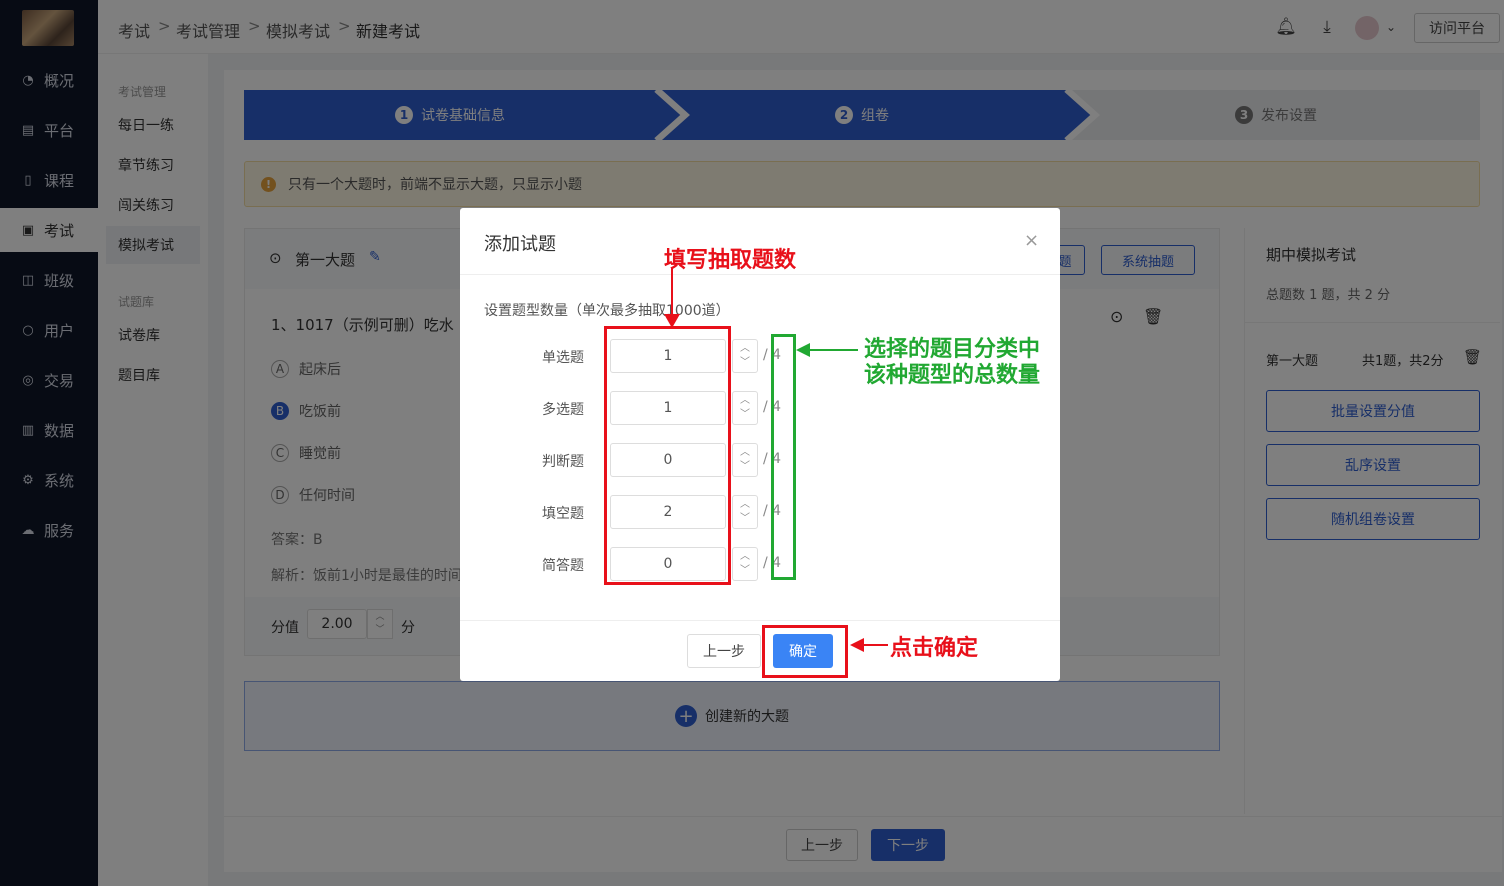  Describe the element at coordinates (952, 375) in the screenshot. I see `annotation-line: 该种题型的总数量` at that location.